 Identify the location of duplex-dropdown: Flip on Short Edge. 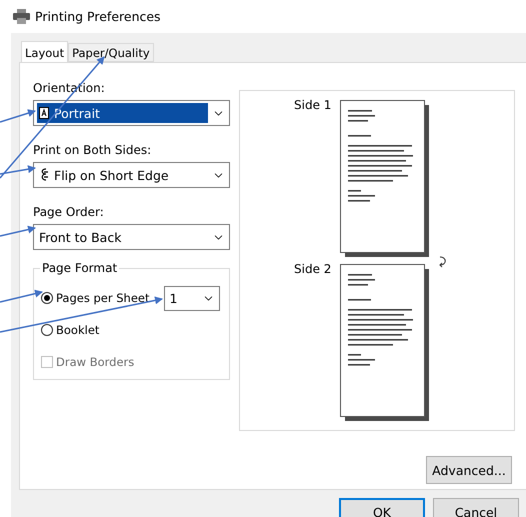
(131, 175).